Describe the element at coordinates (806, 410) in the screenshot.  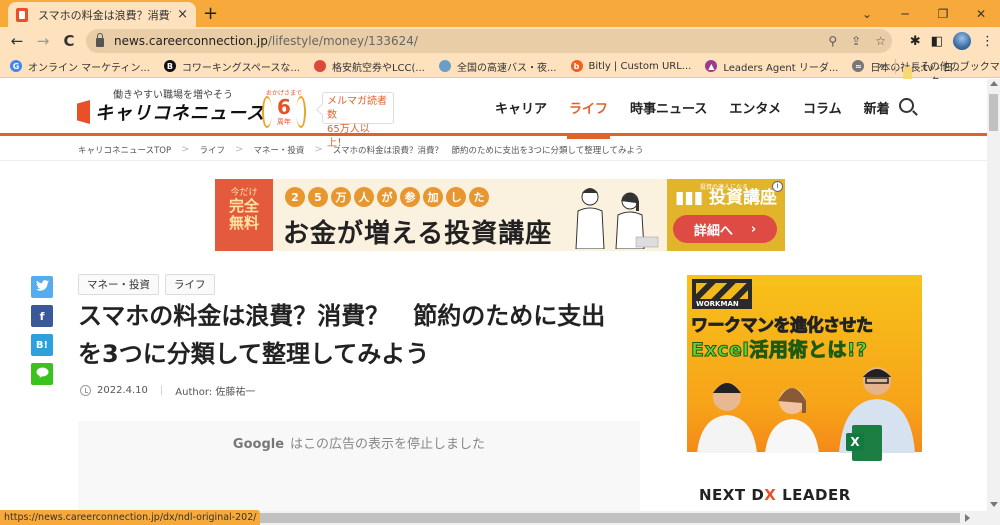
I see `side-ad-people-photo` at that location.